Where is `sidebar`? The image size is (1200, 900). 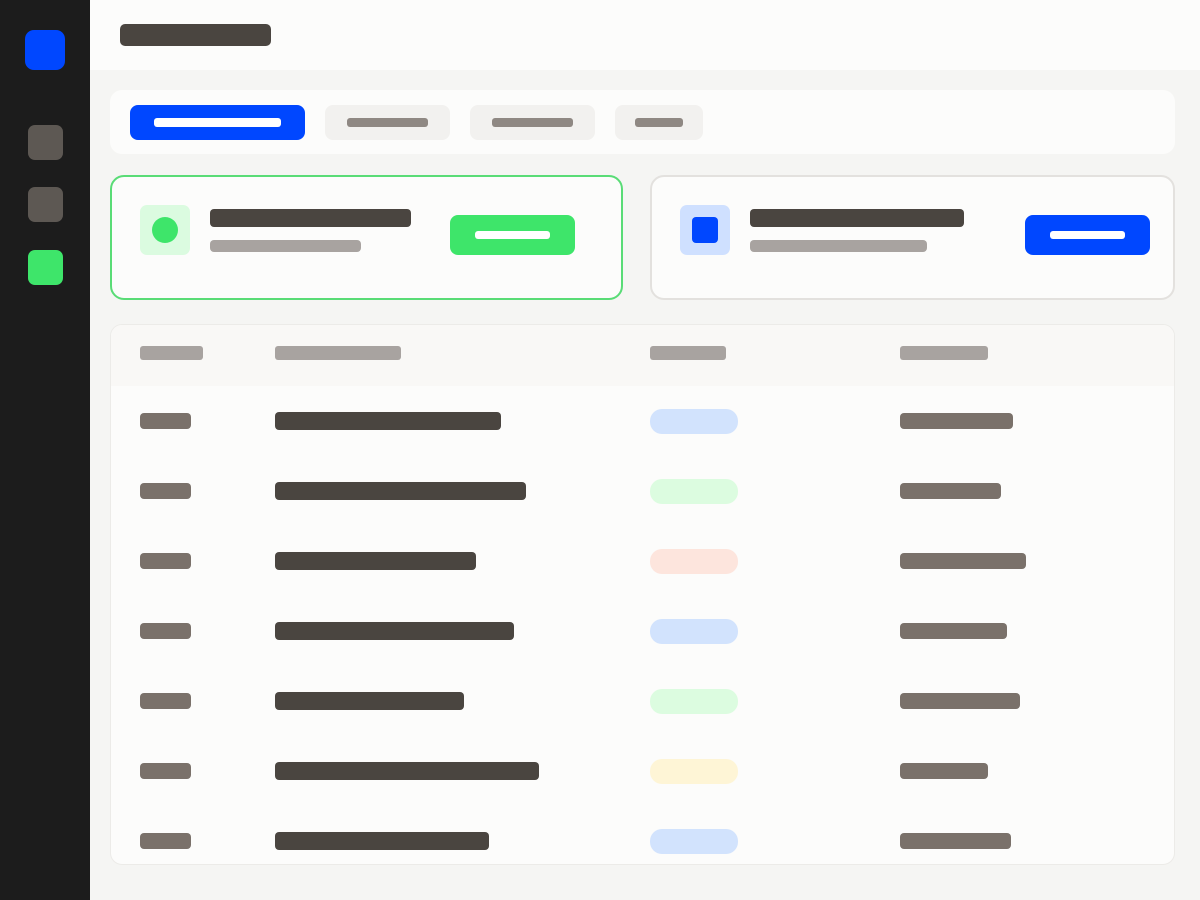
sidebar is located at coordinates (45, 450).